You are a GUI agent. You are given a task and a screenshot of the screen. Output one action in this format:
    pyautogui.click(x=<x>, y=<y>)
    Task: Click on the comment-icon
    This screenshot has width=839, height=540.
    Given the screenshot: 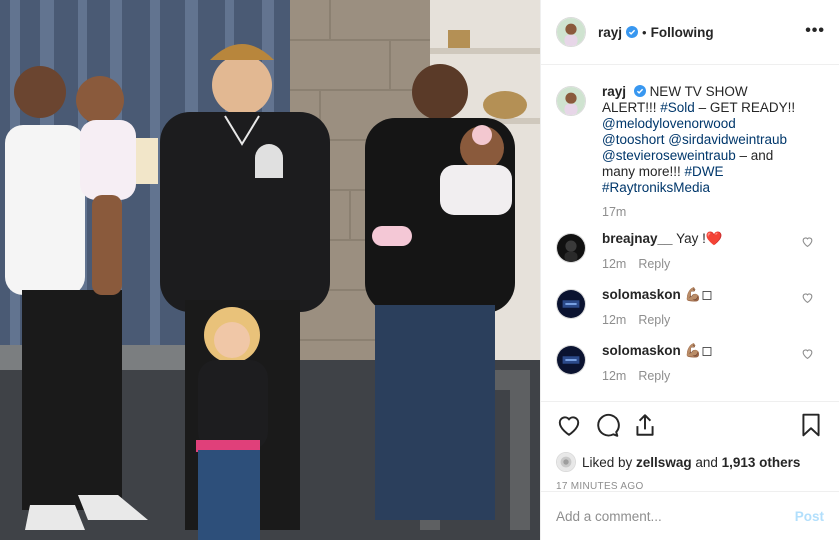 What is the action you would take?
    pyautogui.click(x=607, y=425)
    